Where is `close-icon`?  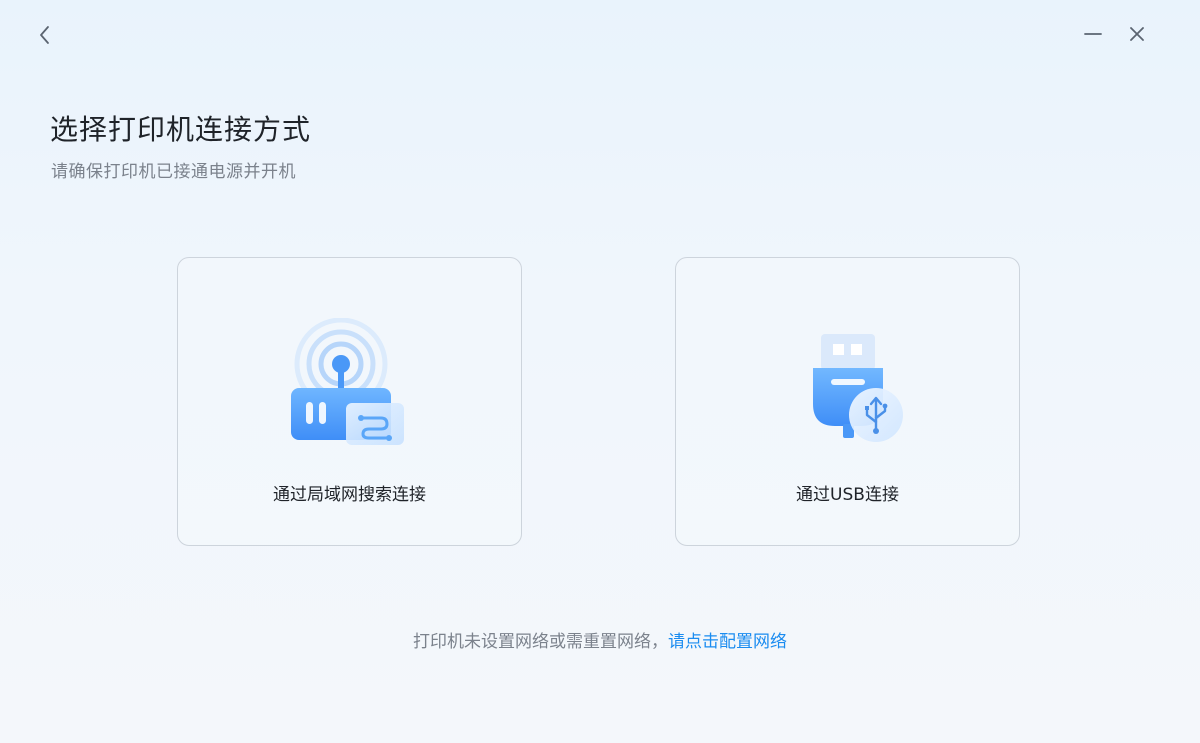
close-icon is located at coordinates (1137, 34).